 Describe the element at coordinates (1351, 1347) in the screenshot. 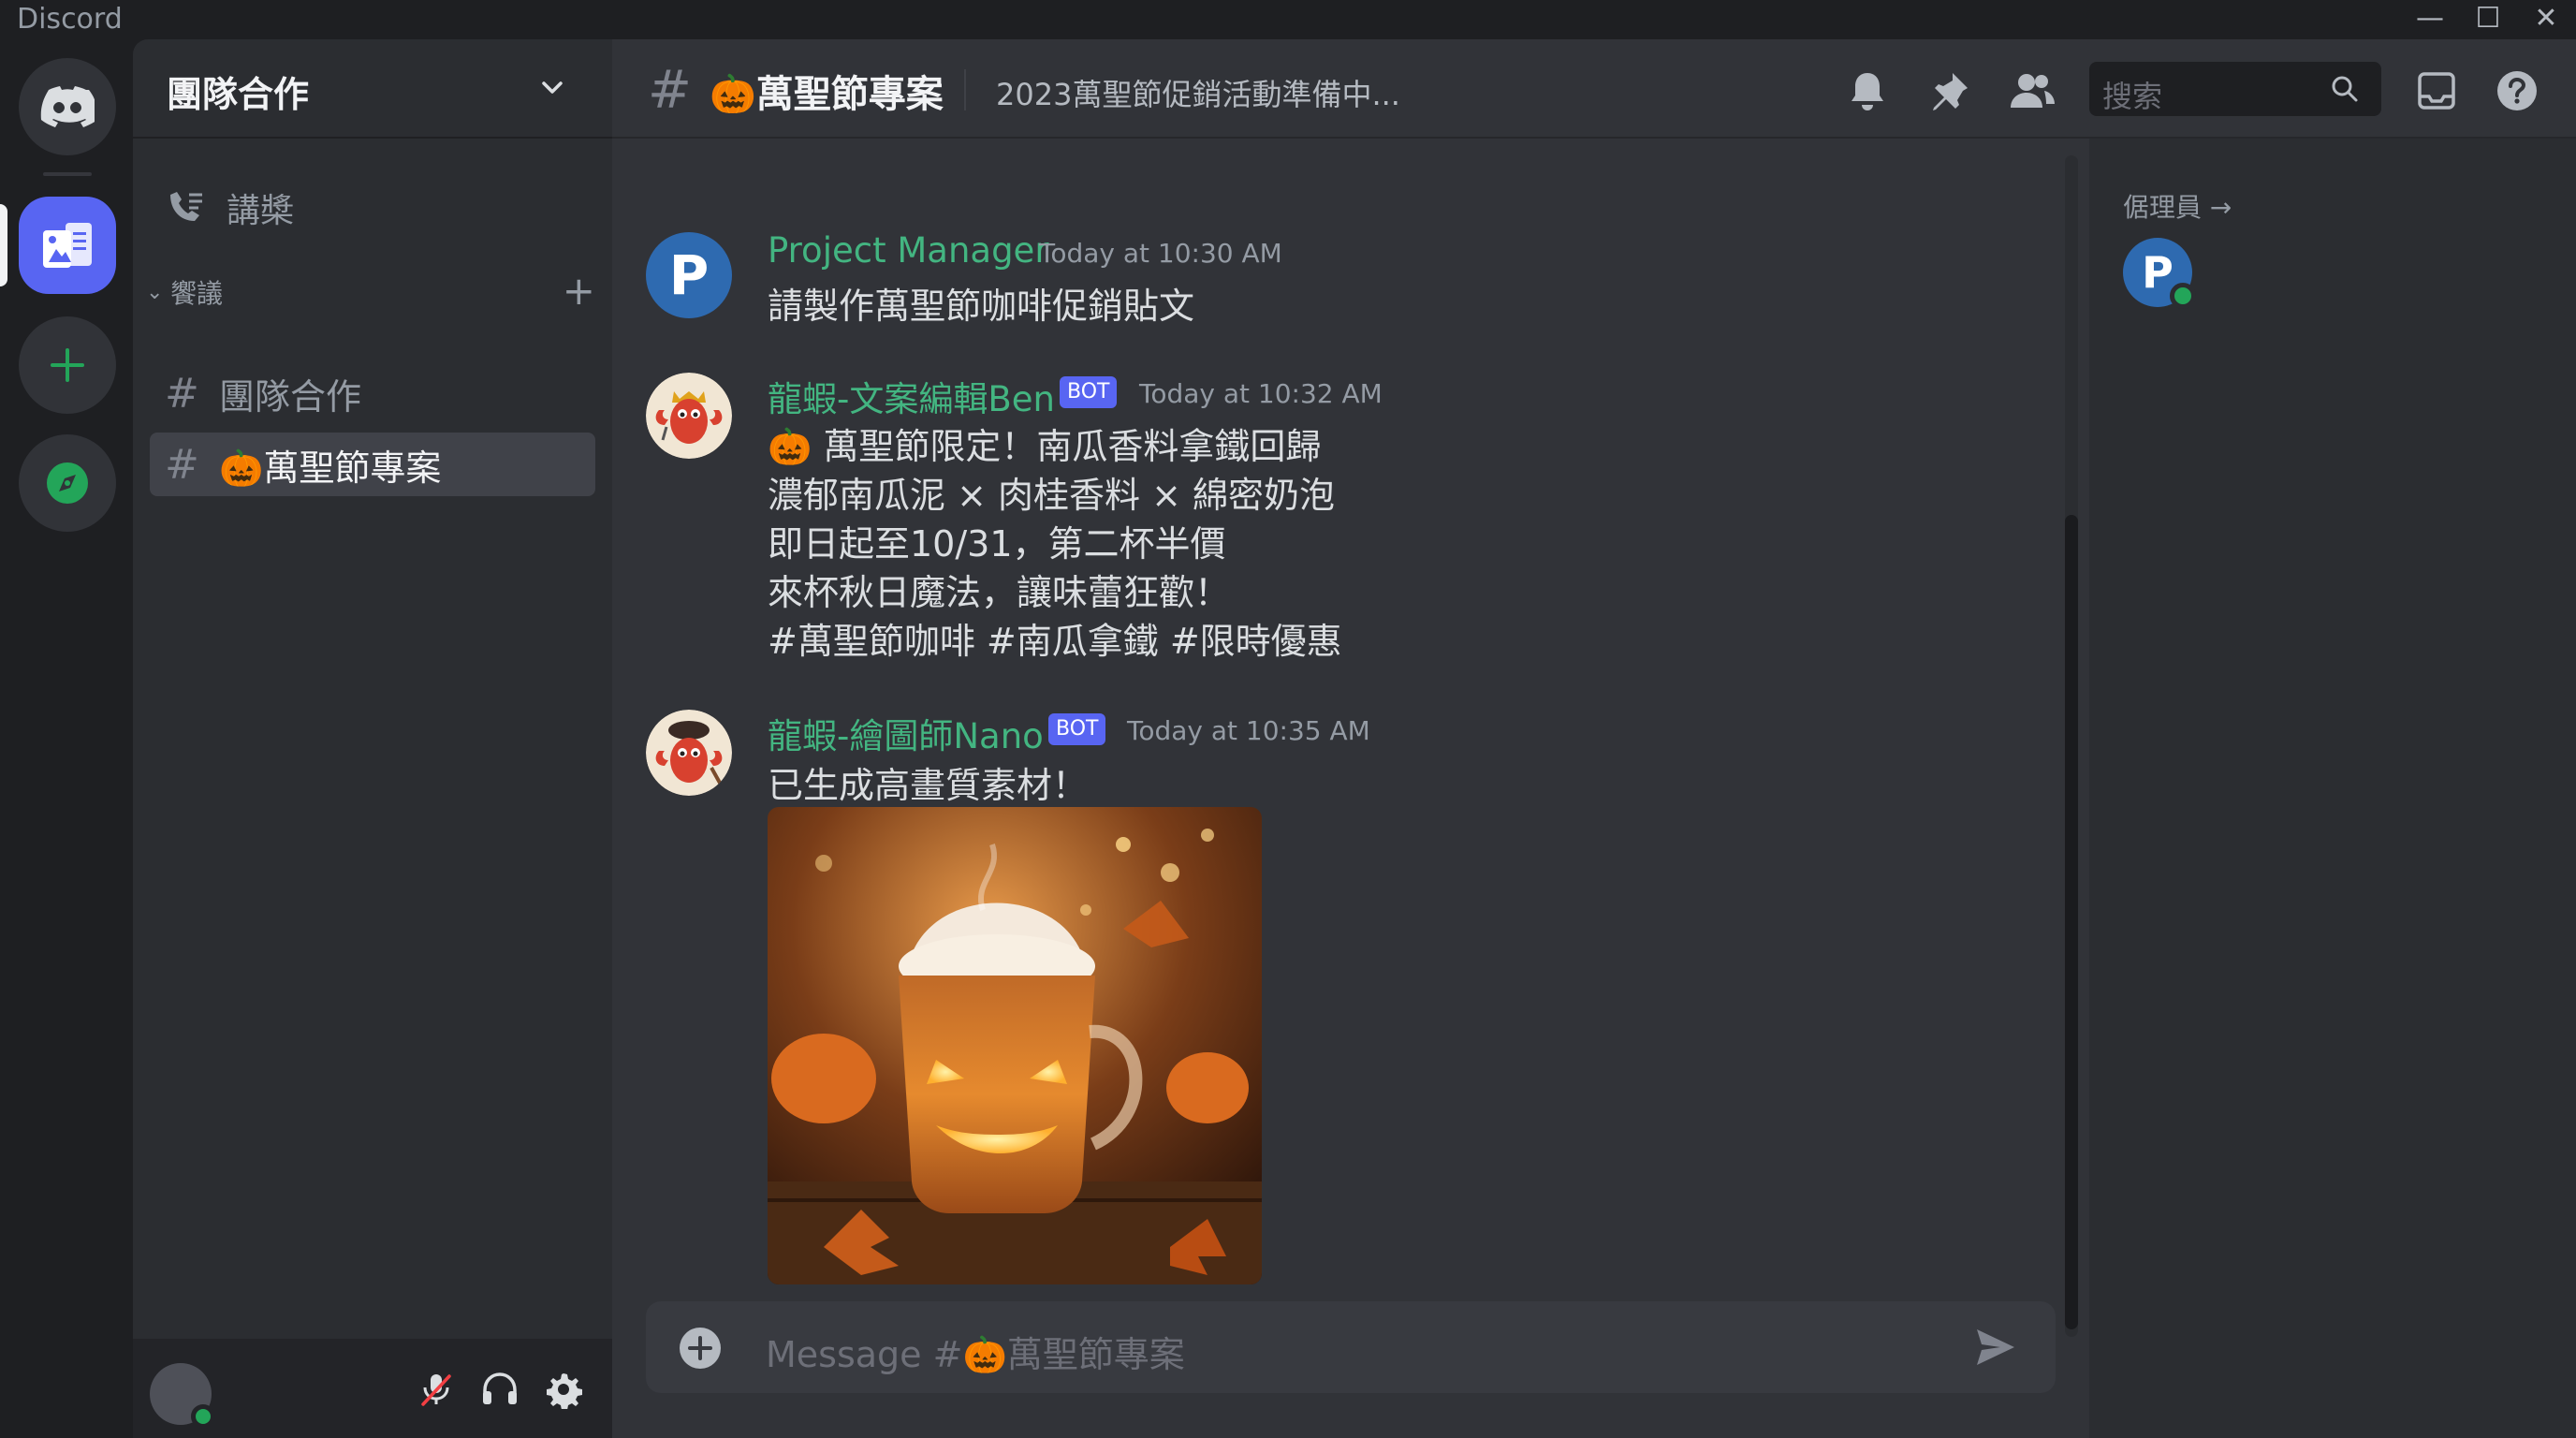

I see `message-composer: Message #🎃萬聖節專案` at that location.